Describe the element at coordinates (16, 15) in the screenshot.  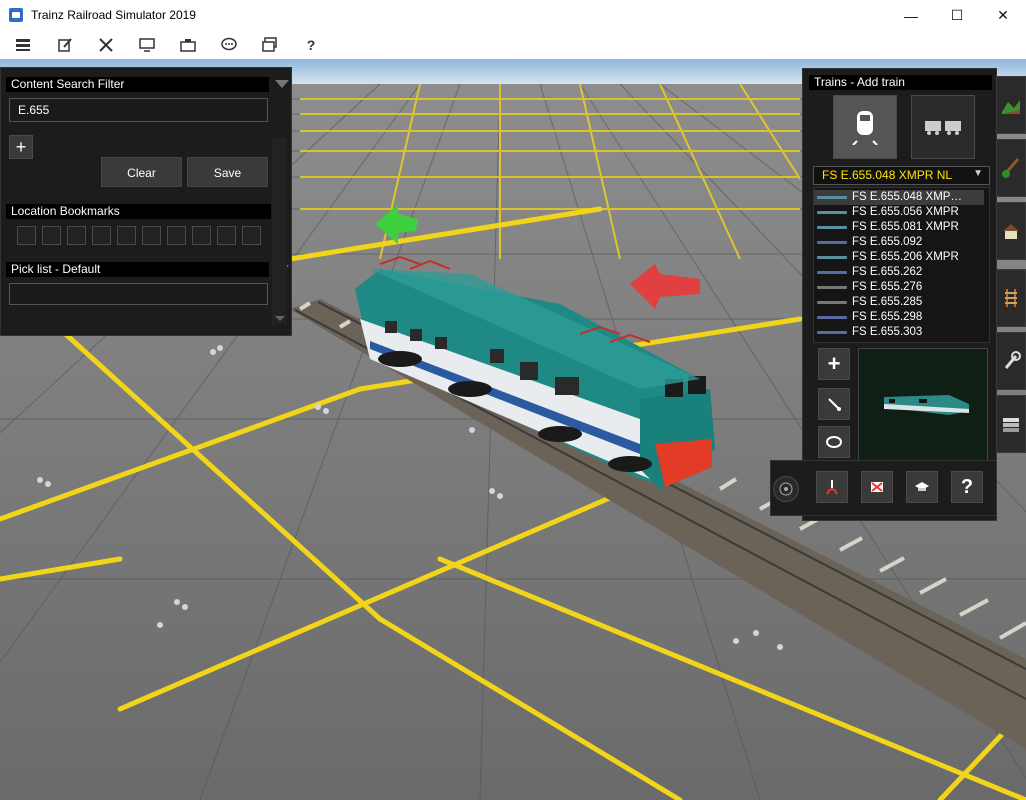
I see `app-icon` at that location.